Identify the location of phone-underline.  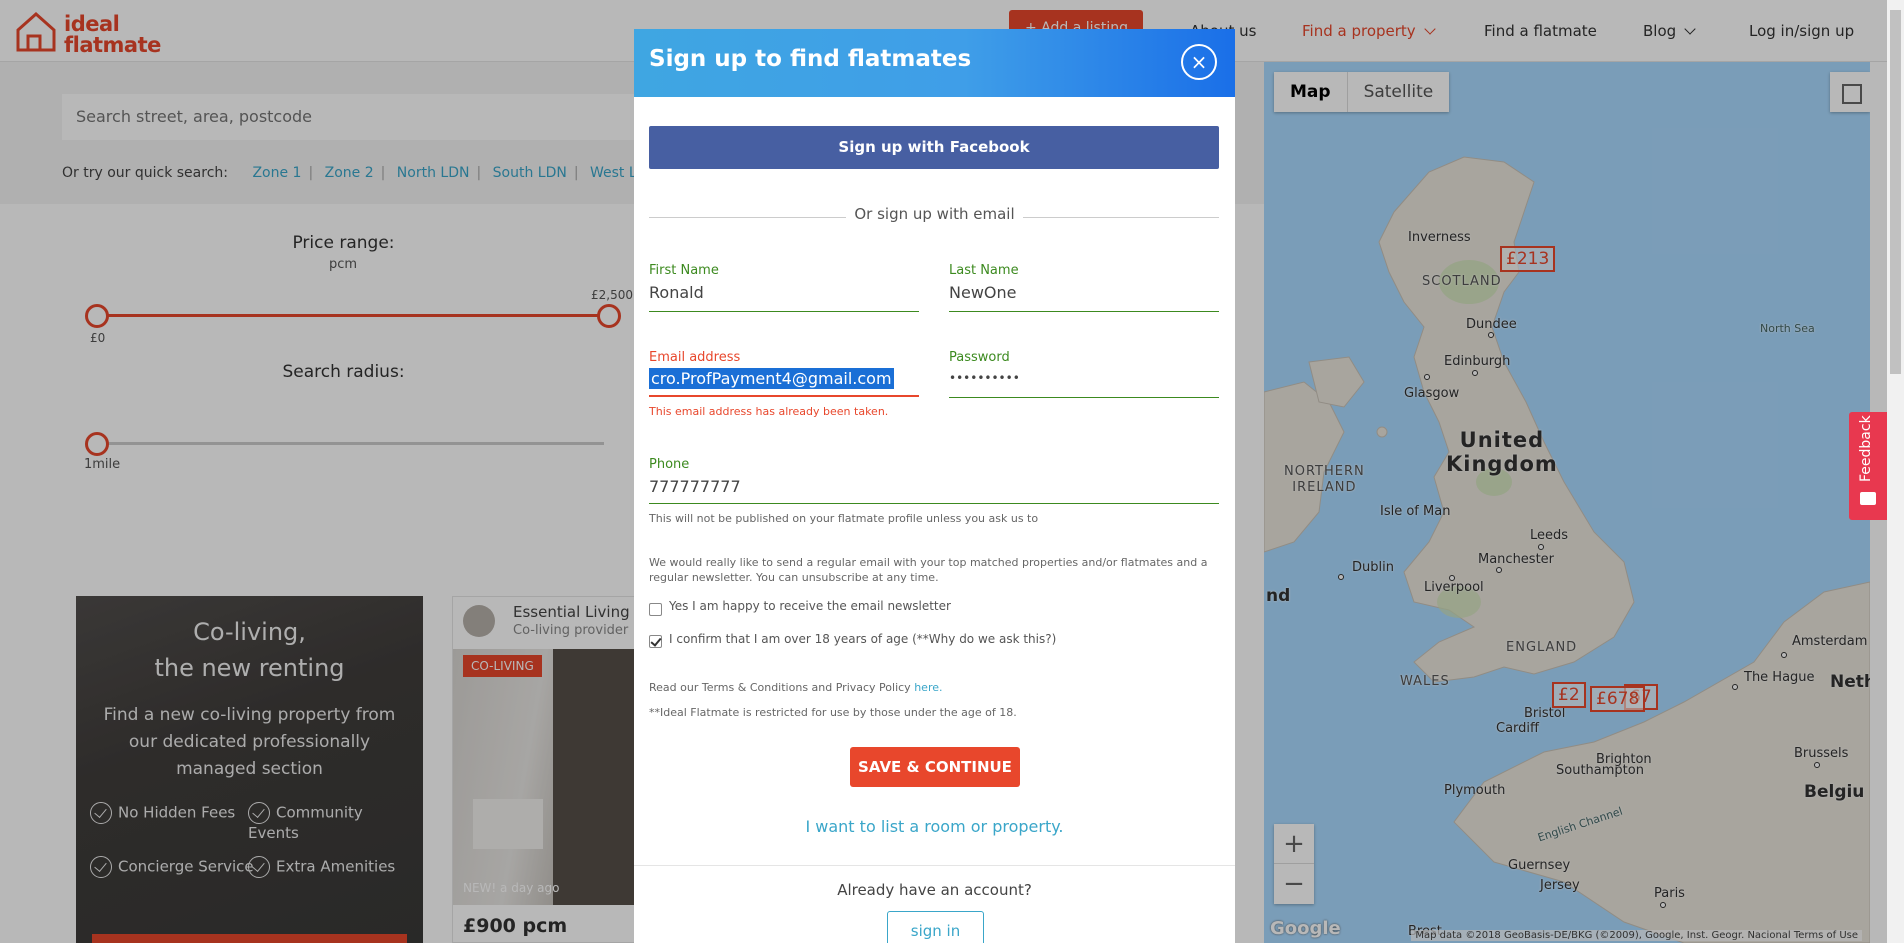
(934, 503).